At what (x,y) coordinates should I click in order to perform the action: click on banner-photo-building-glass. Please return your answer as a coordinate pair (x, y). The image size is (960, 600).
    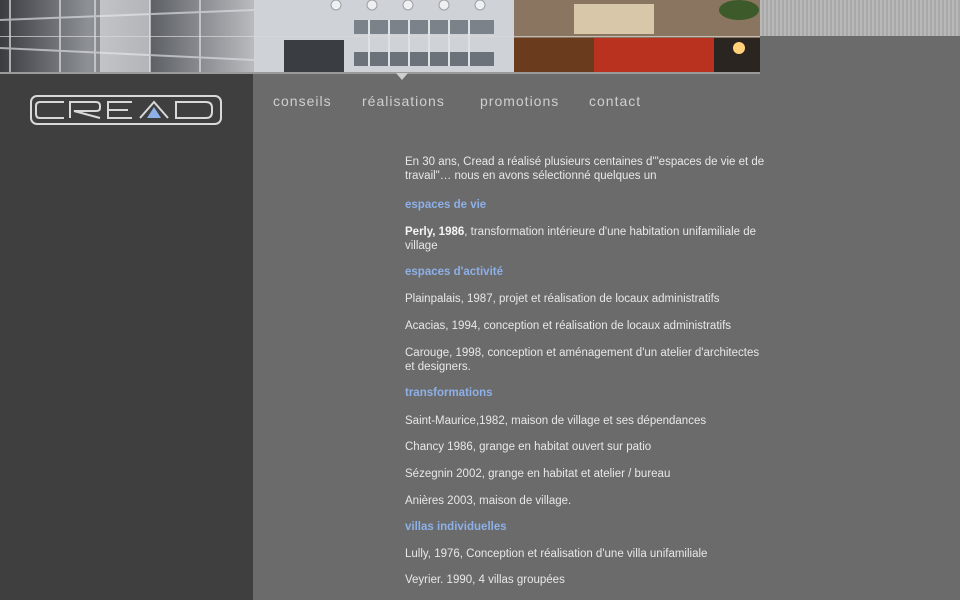
    Looking at the image, I should click on (127, 37).